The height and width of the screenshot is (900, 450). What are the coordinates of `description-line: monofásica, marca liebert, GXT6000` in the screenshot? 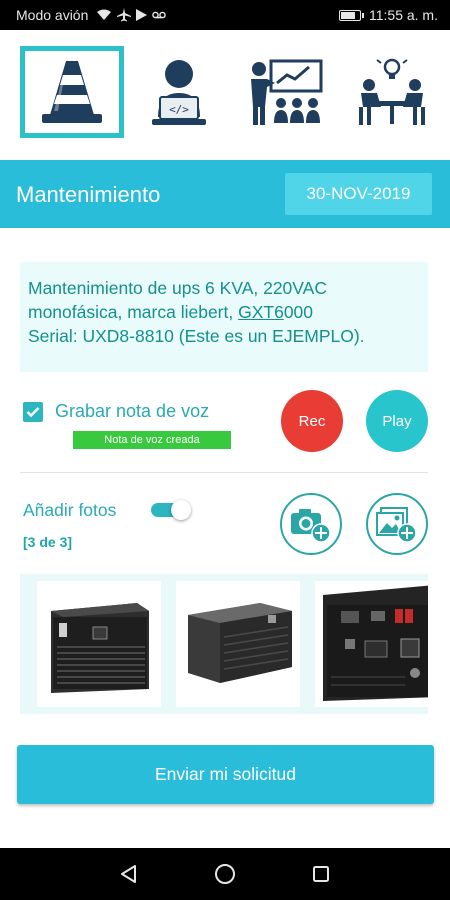 It's located at (228, 312).